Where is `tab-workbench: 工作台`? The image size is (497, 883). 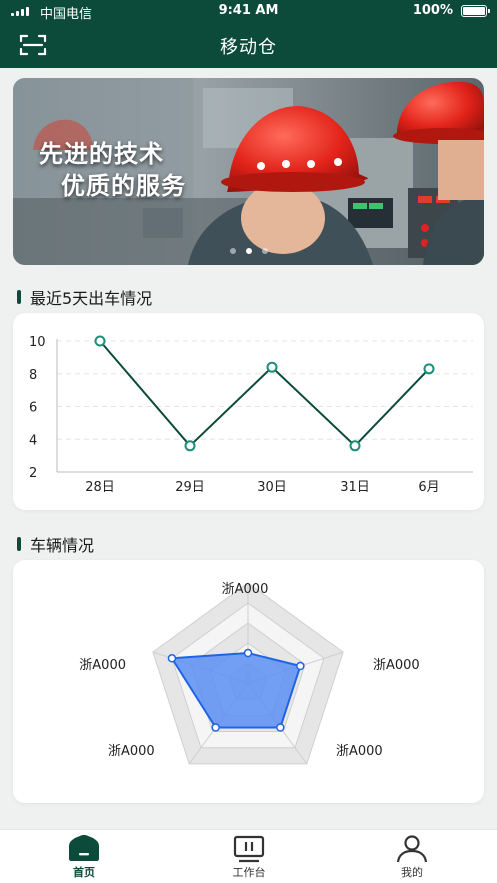
tab-workbench: 工作台 is located at coordinates (249, 856).